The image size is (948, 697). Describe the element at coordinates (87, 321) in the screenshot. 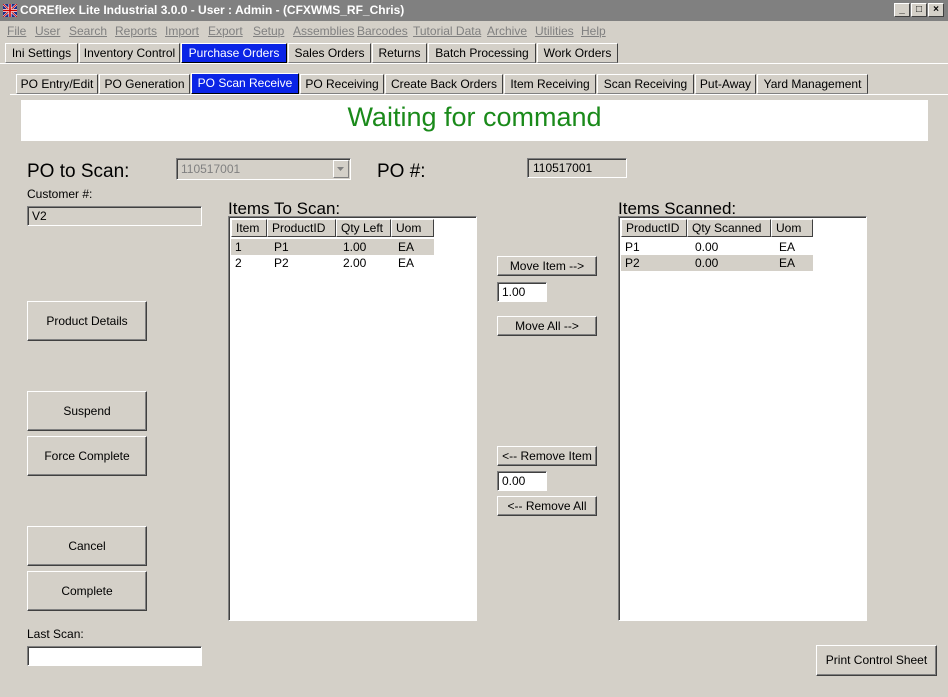

I see `product-details-button: Product Details` at that location.